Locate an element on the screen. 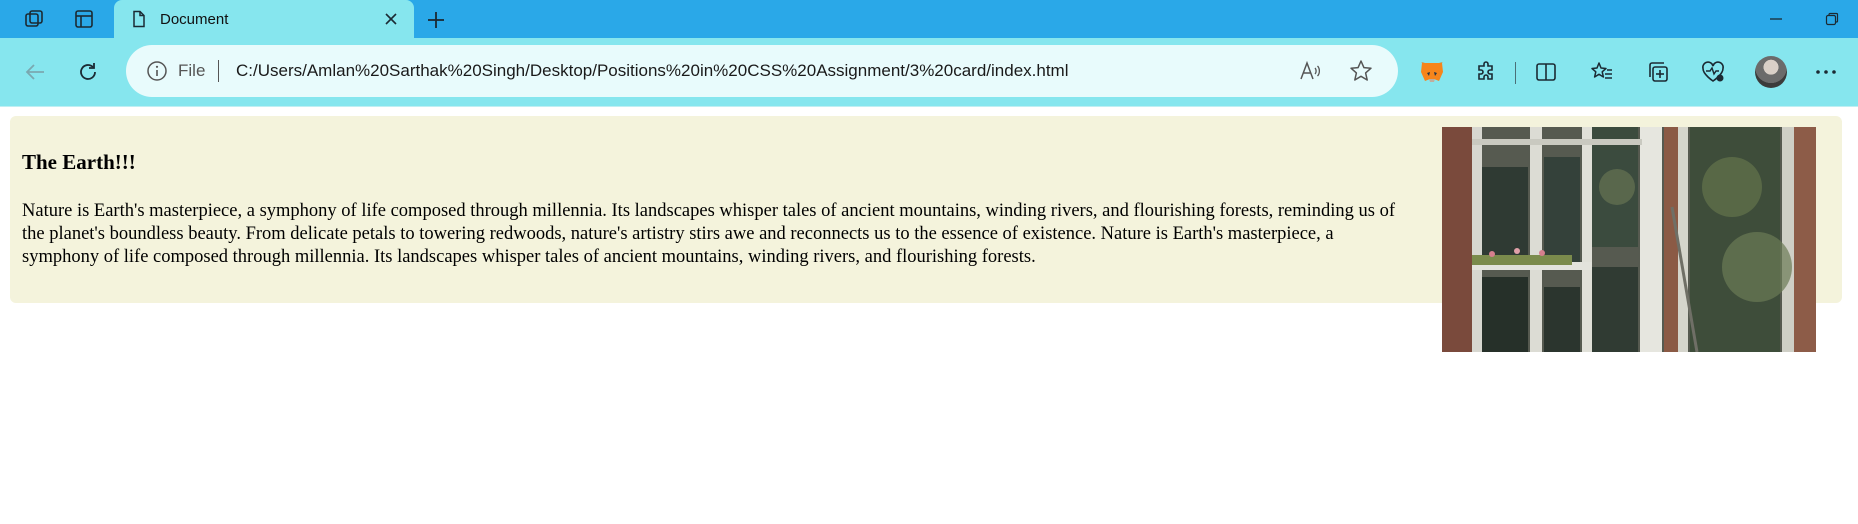  tab-document: Document is located at coordinates (264, 19).